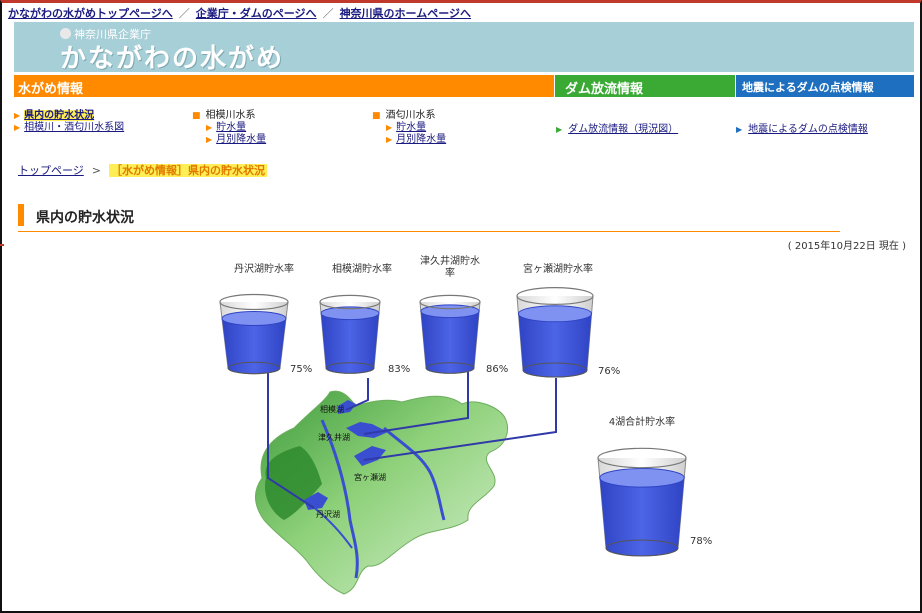  Describe the element at coordinates (264, 269) in the screenshot. I see `reservoir-label: 丹沢湖貯水率` at that location.